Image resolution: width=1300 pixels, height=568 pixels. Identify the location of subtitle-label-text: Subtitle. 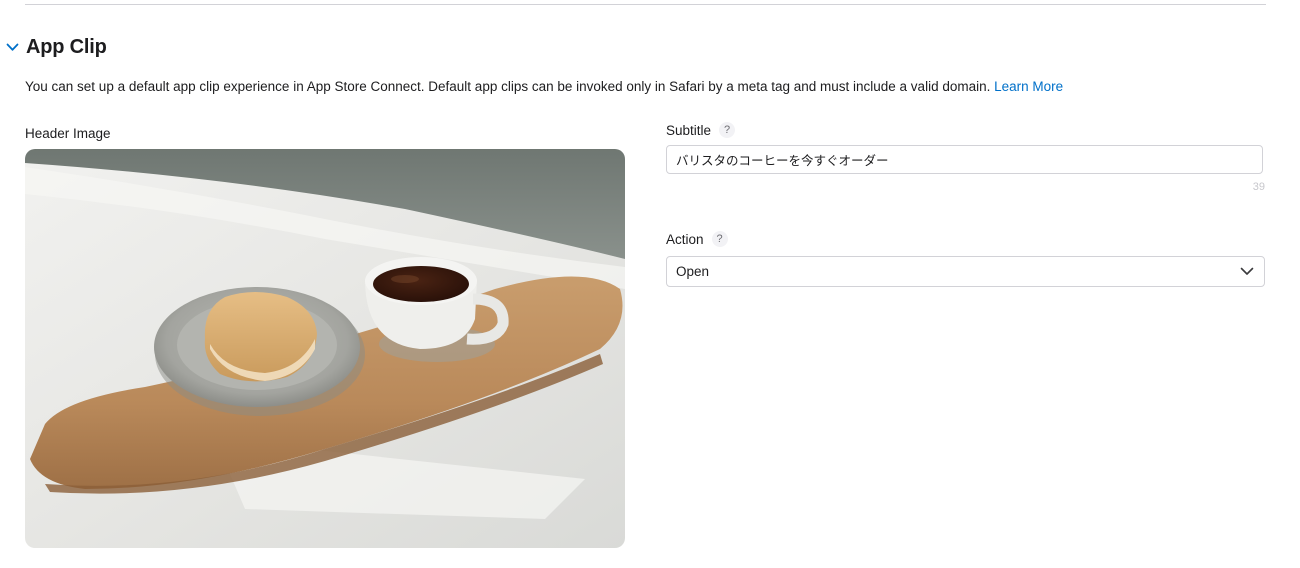
(689, 130).